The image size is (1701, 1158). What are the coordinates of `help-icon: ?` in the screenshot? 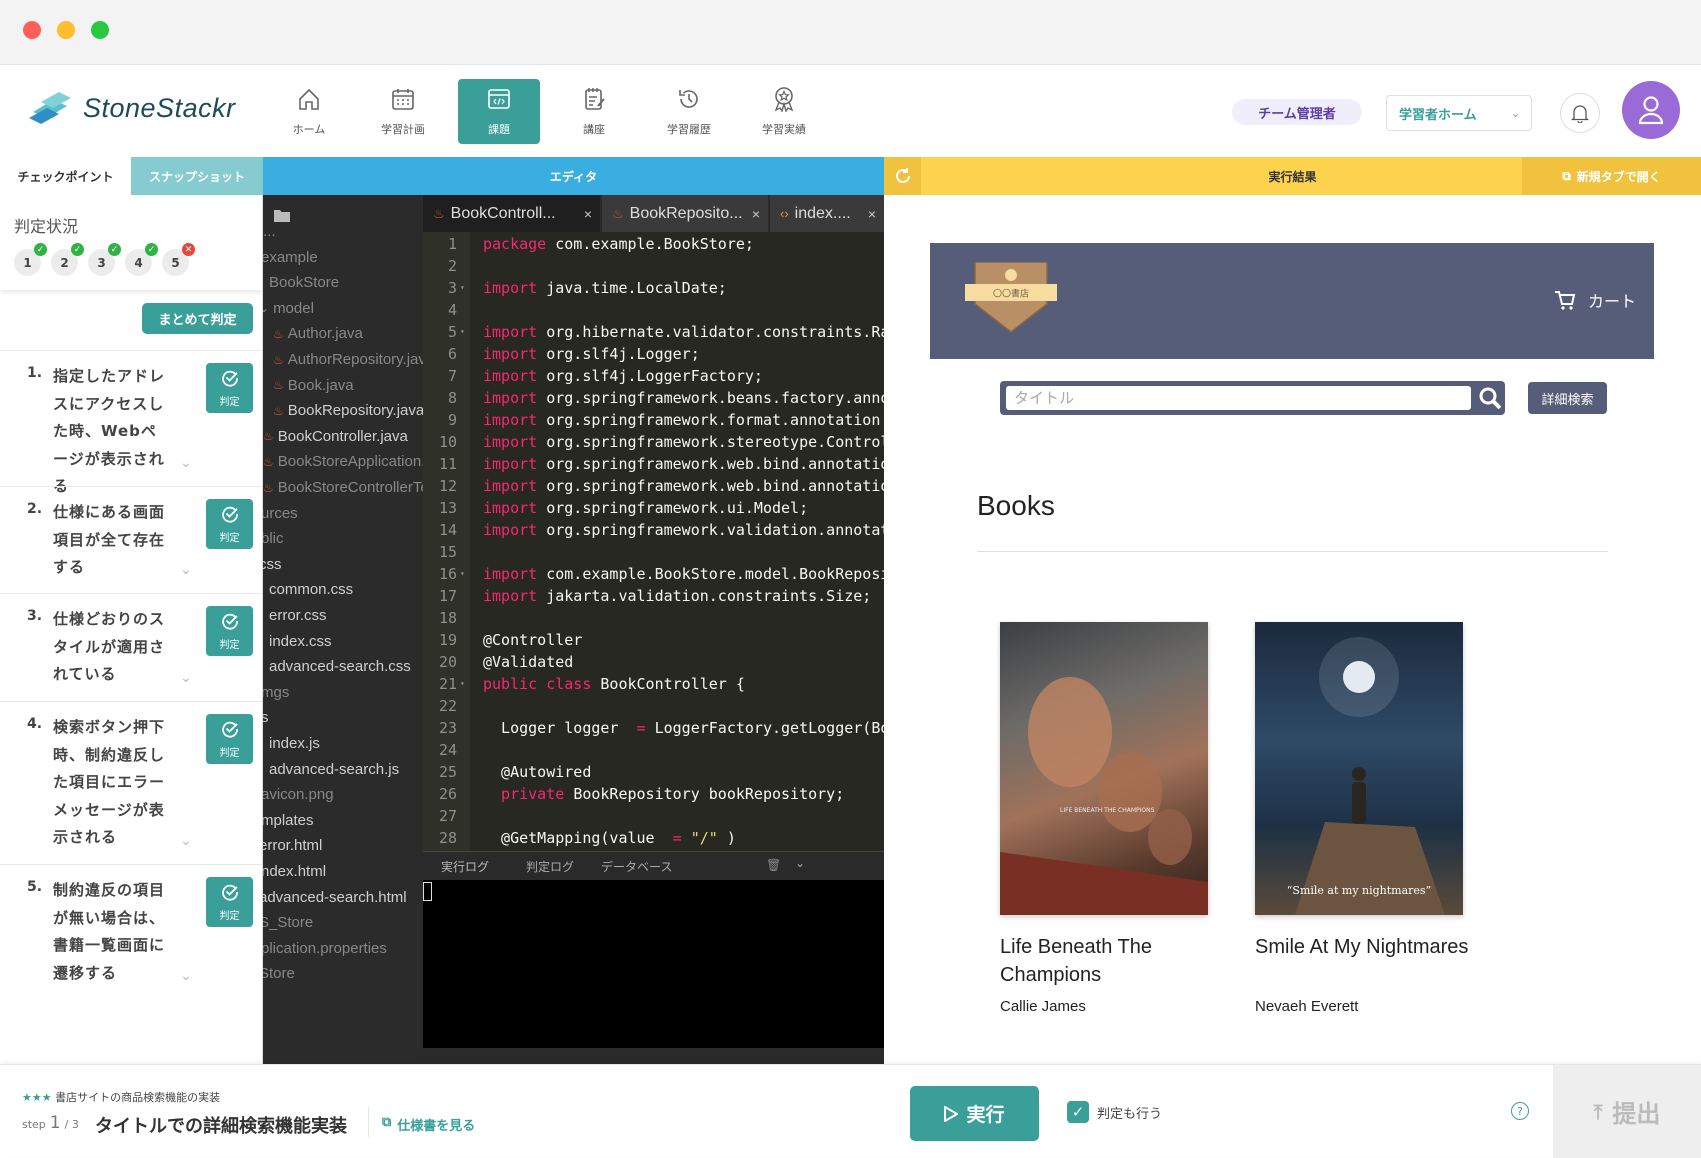 It's located at (1520, 1111).